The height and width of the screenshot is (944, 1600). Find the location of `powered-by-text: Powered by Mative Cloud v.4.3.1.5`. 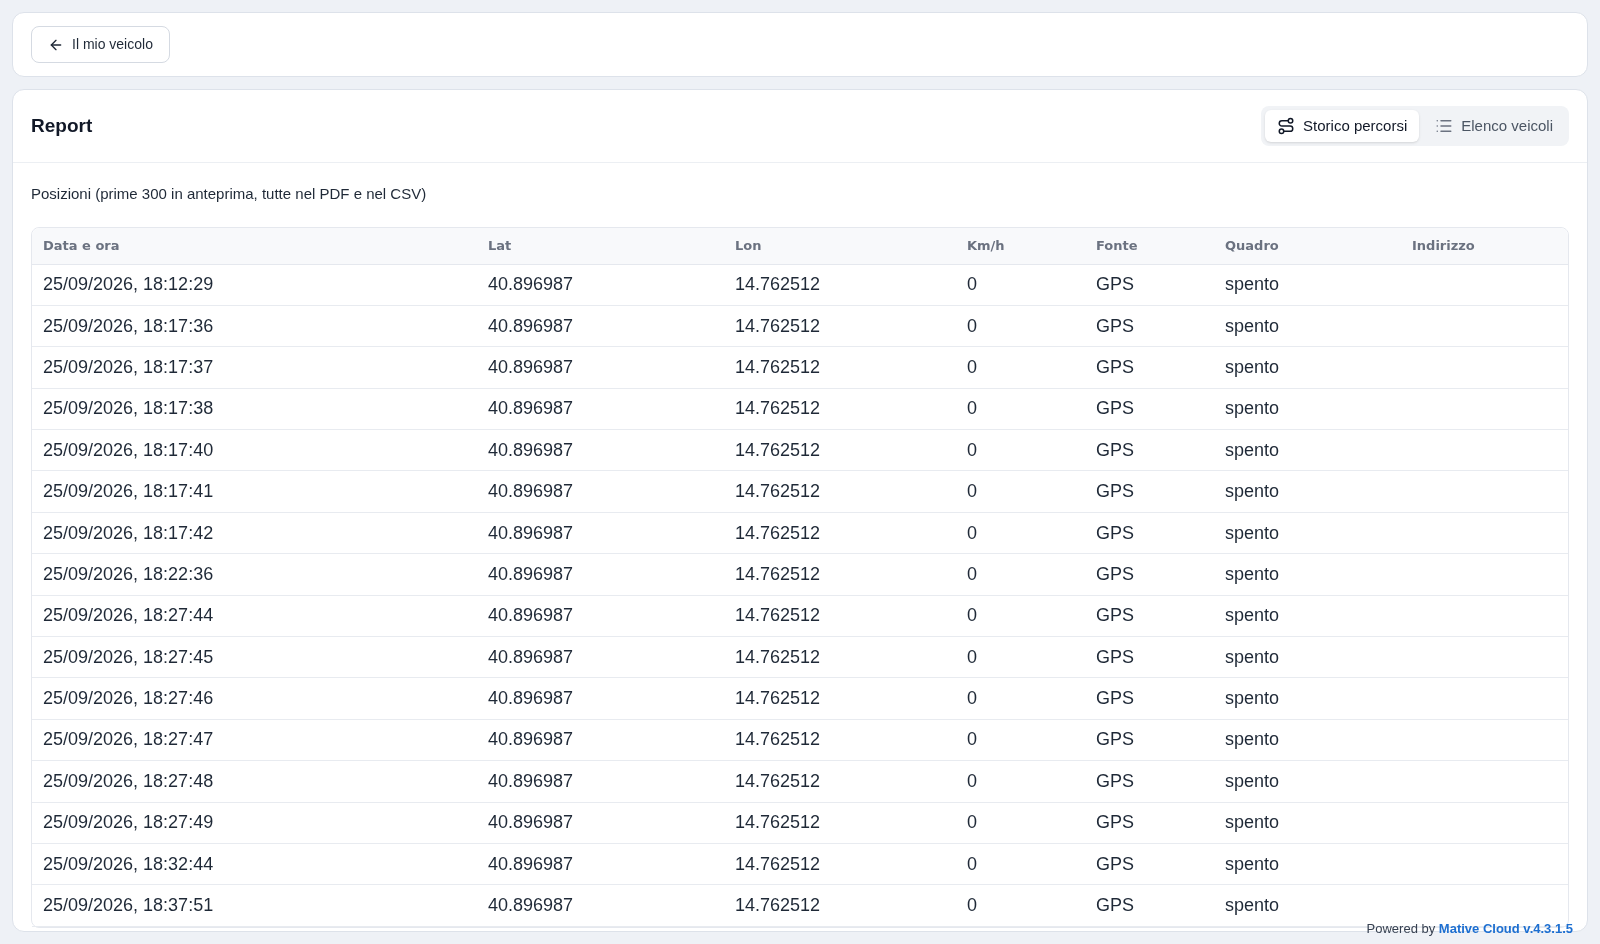

powered-by-text: Powered by Mative Cloud v.4.3.1.5 is located at coordinates (1469, 928).